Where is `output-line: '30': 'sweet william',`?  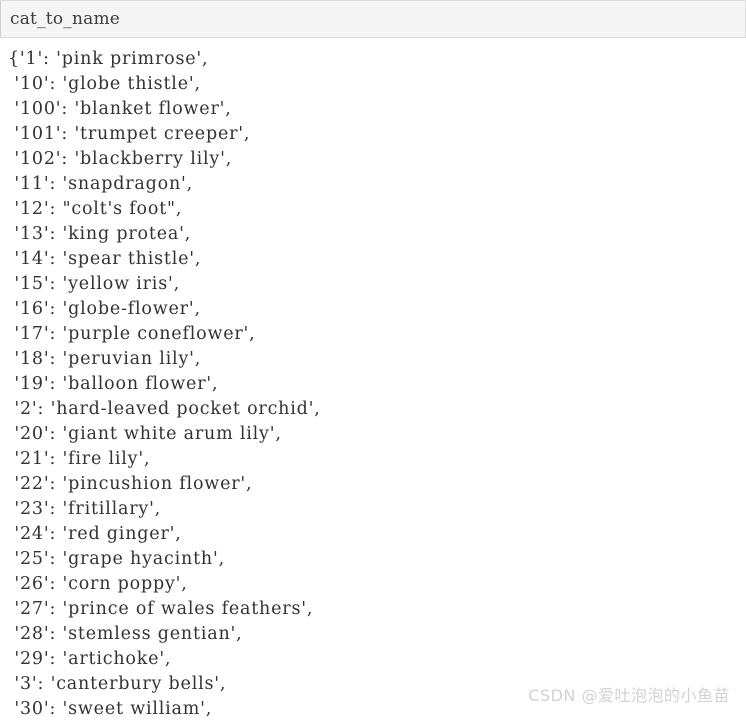
output-line: '30': 'sweet william', is located at coordinates (110, 709).